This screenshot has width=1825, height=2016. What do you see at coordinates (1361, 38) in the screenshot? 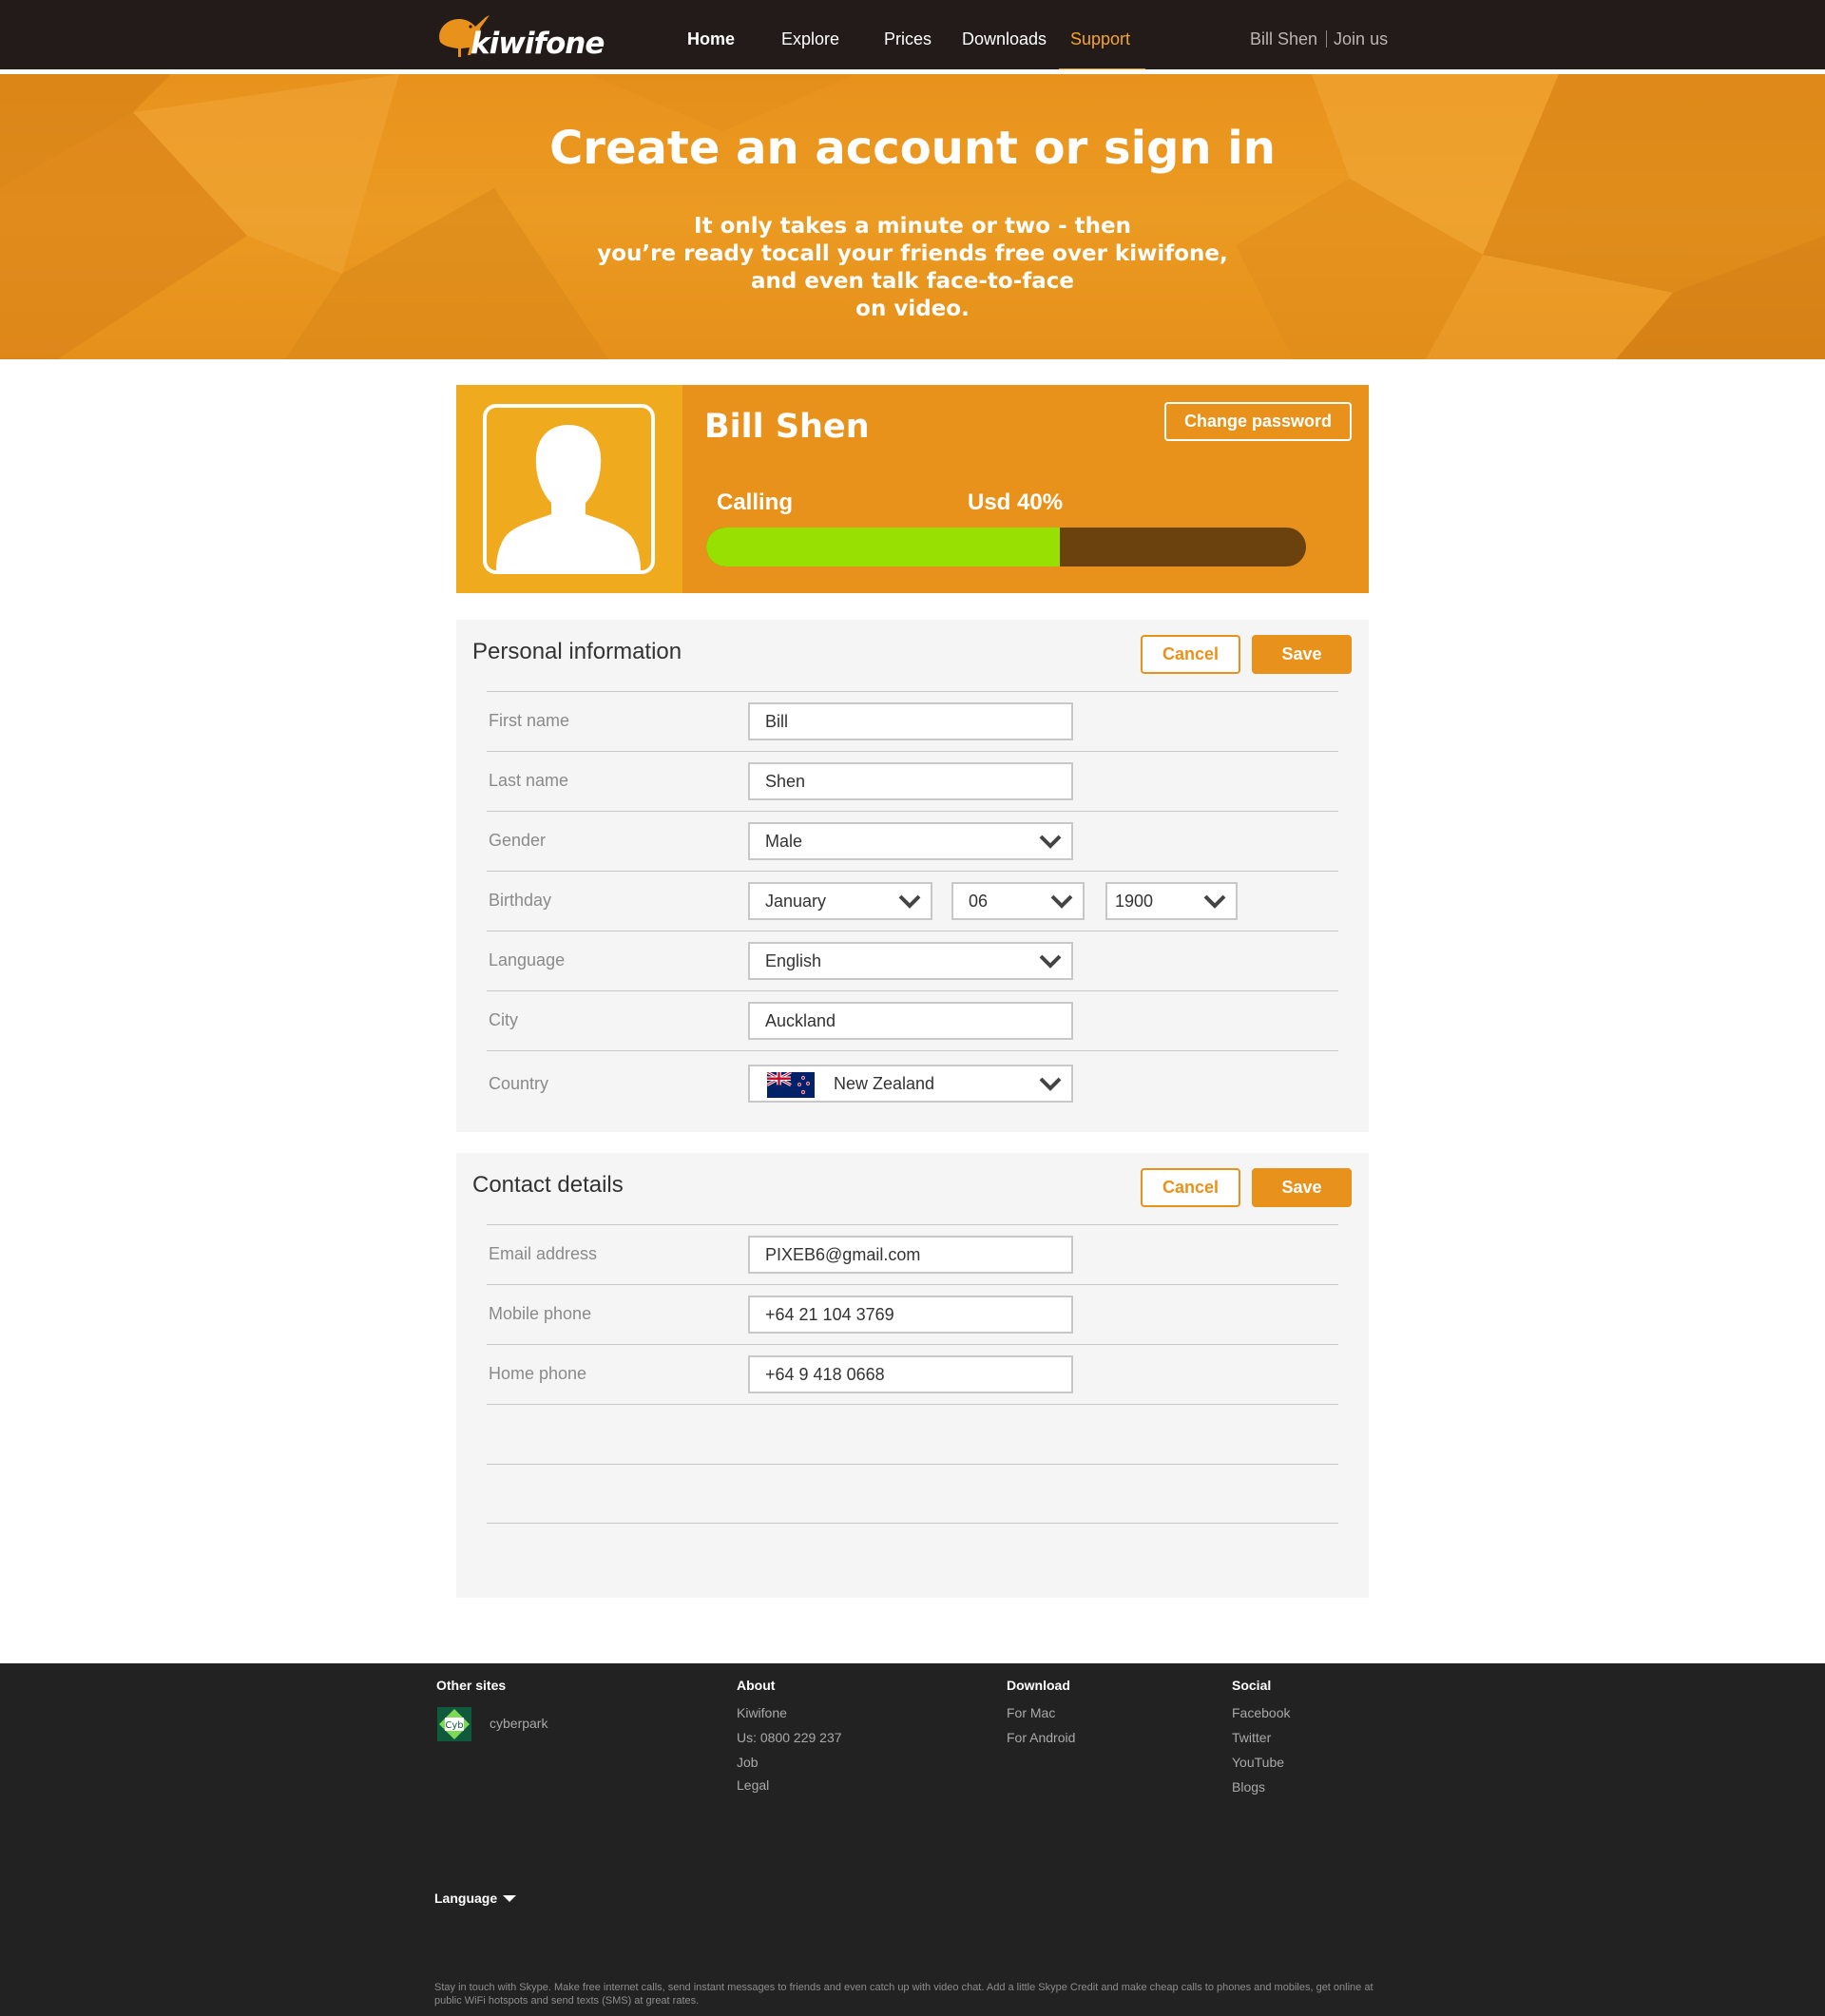
I see `join-us-link: Join us` at bounding box center [1361, 38].